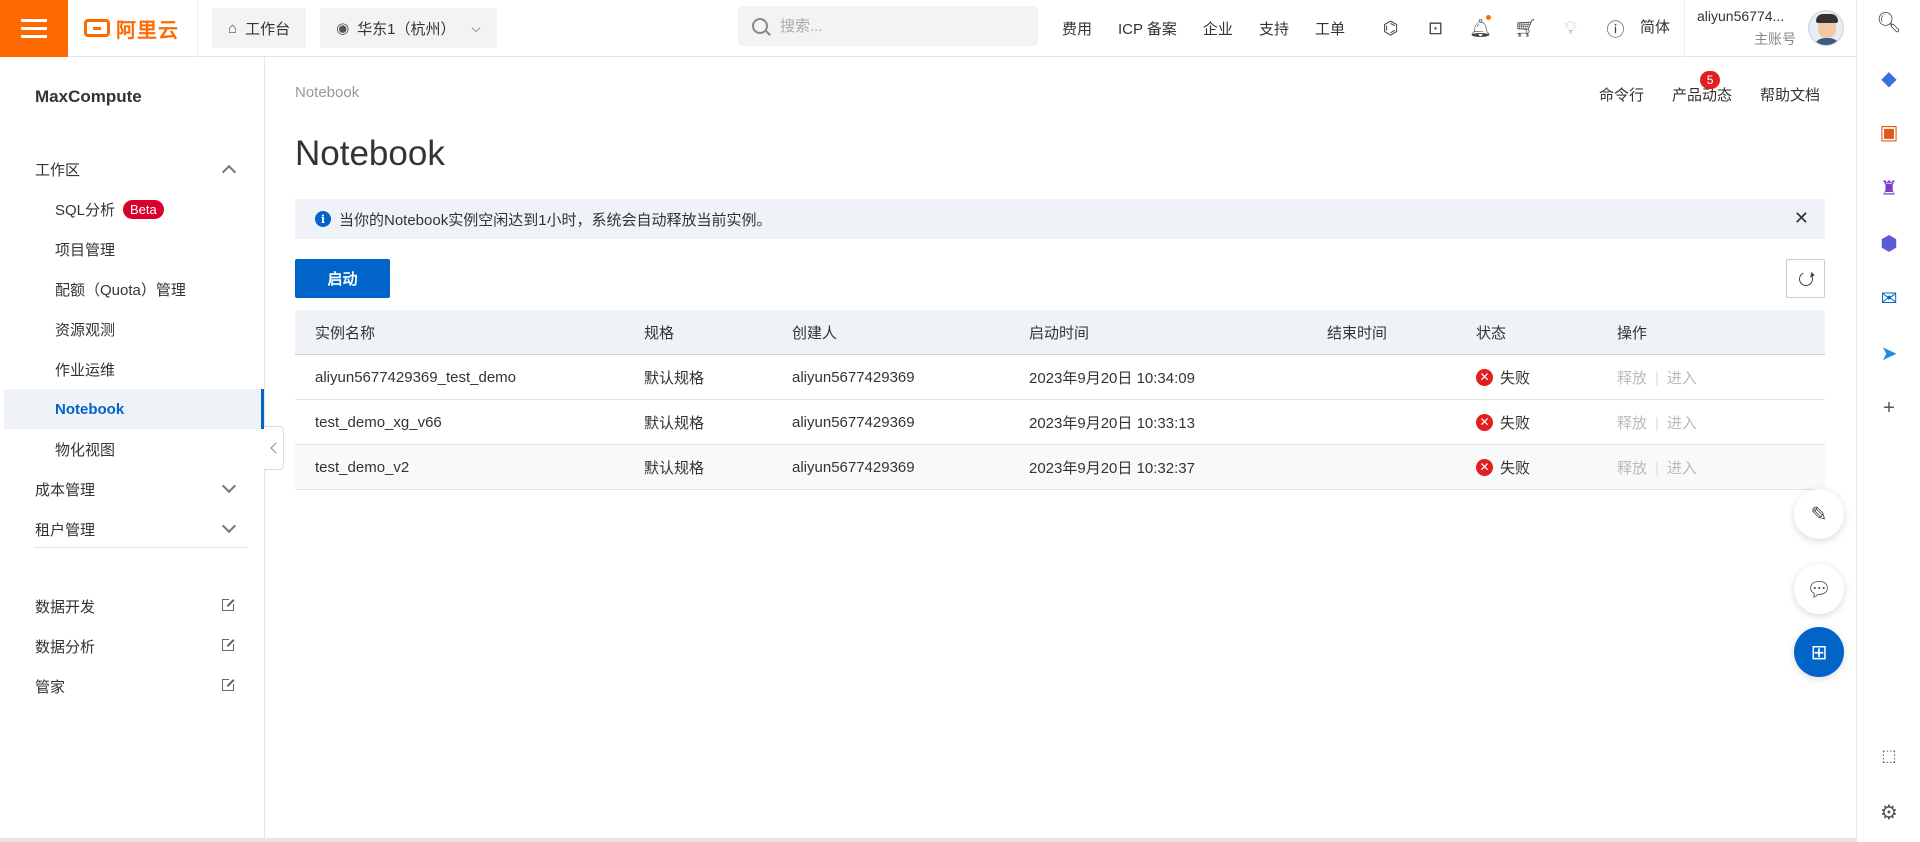 This screenshot has width=1920, height=842. I want to click on info-notice: i 当你的Notebook实例空闲达到1小时，系统会自动释放当前实例。 ✕, so click(1060, 219).